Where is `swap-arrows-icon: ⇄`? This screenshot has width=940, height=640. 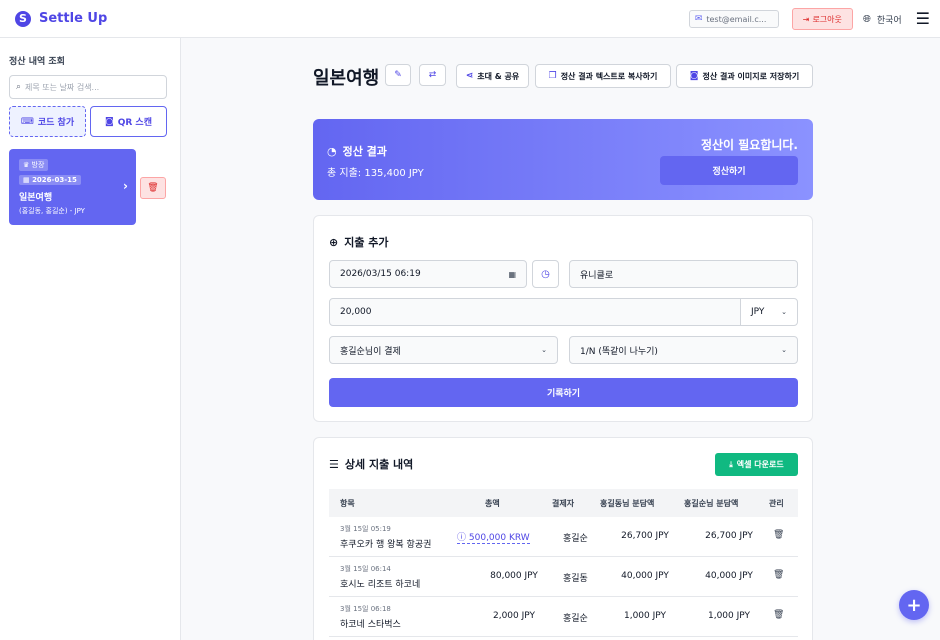
swap-arrows-icon: ⇄ is located at coordinates (432, 75).